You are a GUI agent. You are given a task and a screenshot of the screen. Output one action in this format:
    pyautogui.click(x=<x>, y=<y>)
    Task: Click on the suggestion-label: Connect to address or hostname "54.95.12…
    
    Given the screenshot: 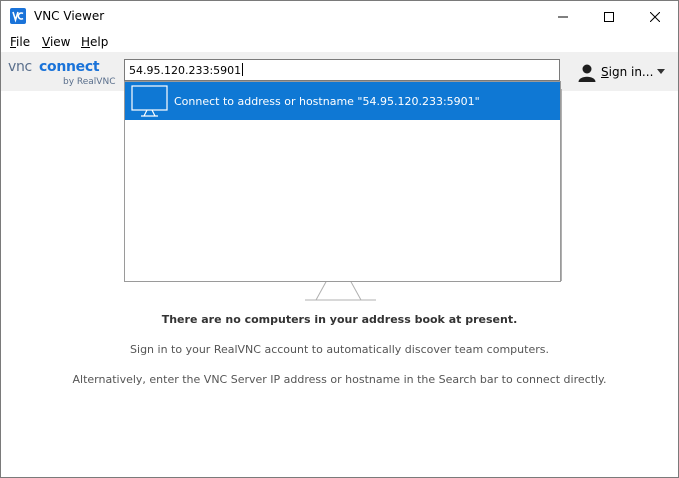 What is the action you would take?
    pyautogui.click(x=327, y=101)
    